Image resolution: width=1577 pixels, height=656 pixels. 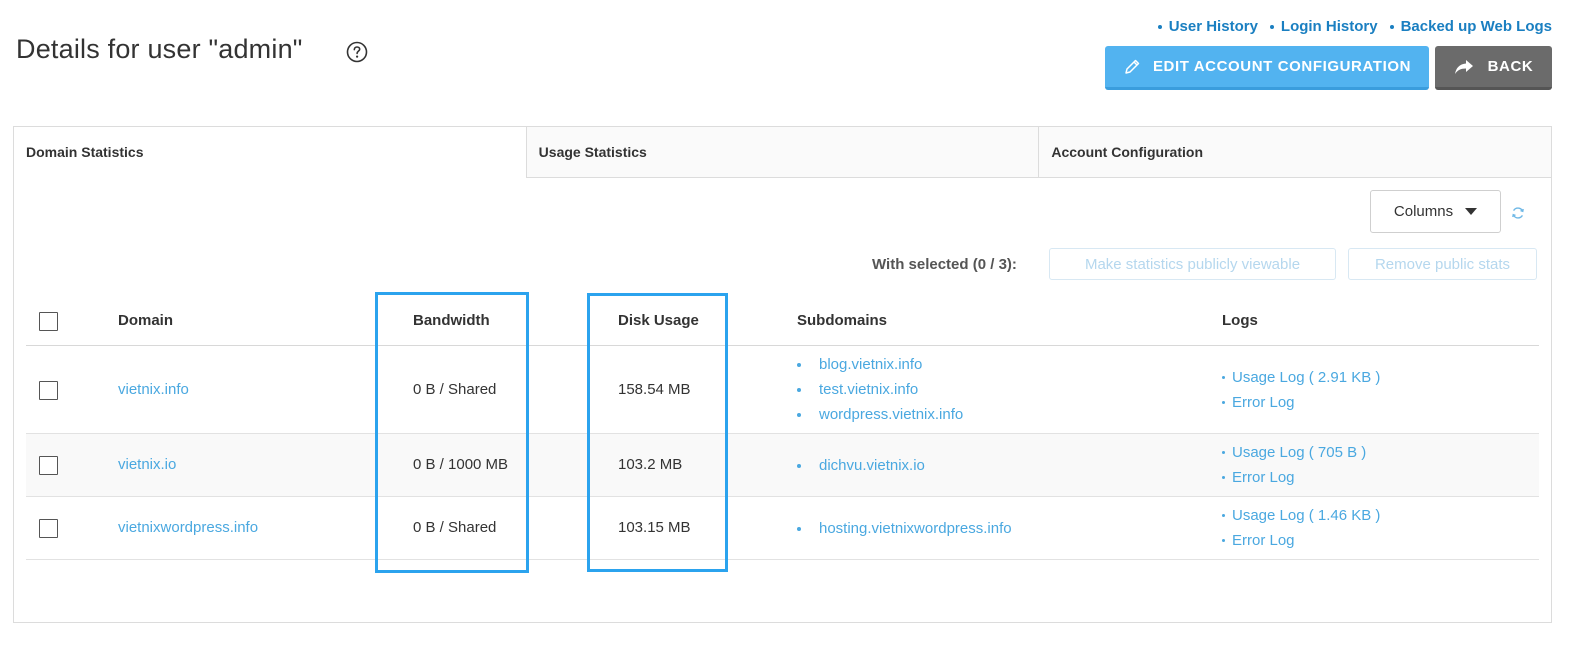 I want to click on header-subdomains: Subdomains, so click(x=842, y=320).